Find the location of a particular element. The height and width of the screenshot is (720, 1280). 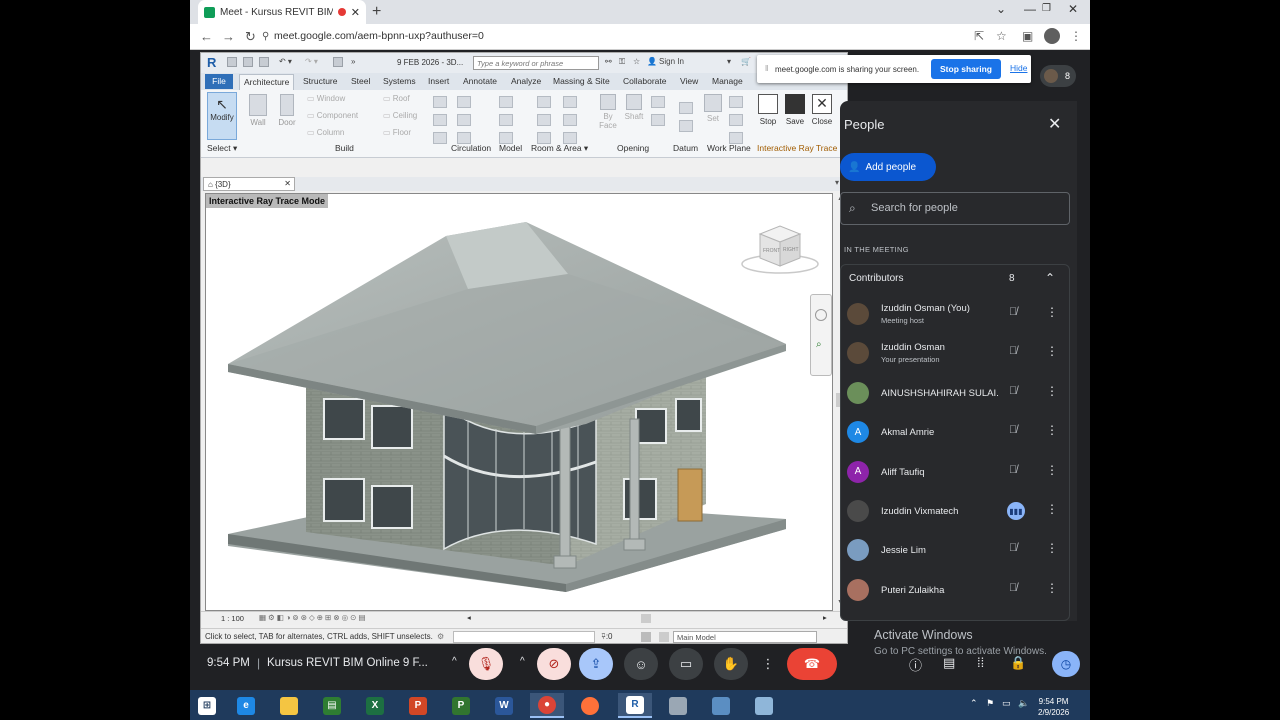

ramp-icon is located at coordinates (464, 120).